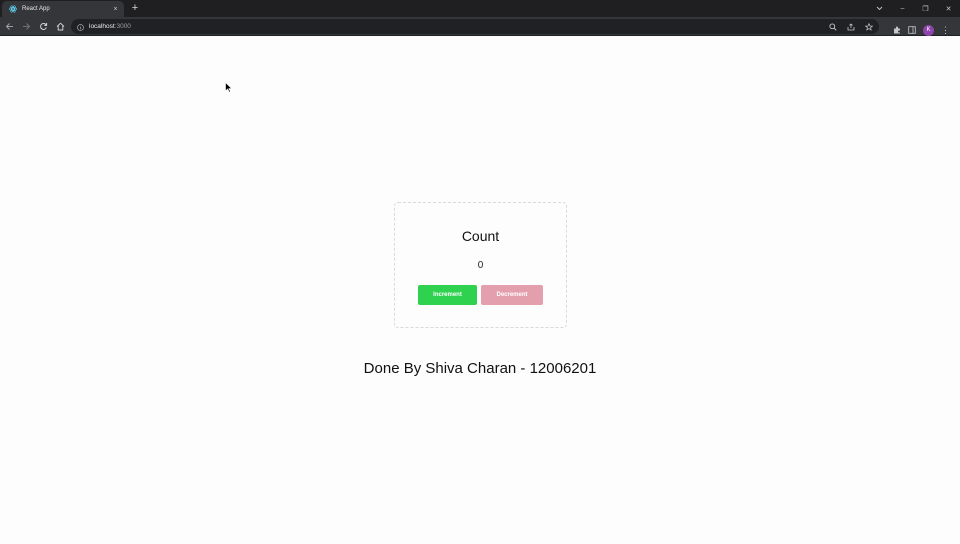  I want to click on share-icon, so click(850, 26).